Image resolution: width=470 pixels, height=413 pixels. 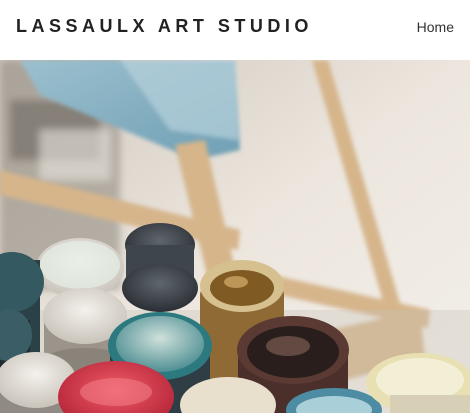 What do you see at coordinates (435, 27) in the screenshot?
I see `nav-home-link: Home` at bounding box center [435, 27].